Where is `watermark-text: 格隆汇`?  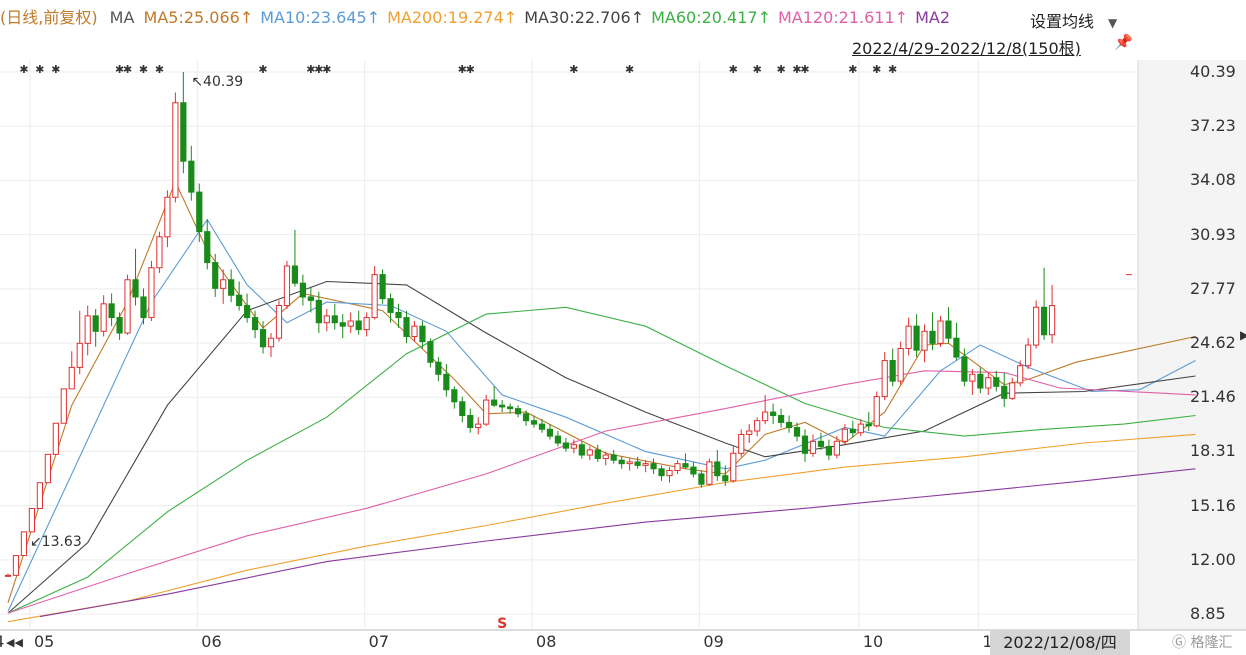 watermark-text: 格隆汇 is located at coordinates (1211, 643).